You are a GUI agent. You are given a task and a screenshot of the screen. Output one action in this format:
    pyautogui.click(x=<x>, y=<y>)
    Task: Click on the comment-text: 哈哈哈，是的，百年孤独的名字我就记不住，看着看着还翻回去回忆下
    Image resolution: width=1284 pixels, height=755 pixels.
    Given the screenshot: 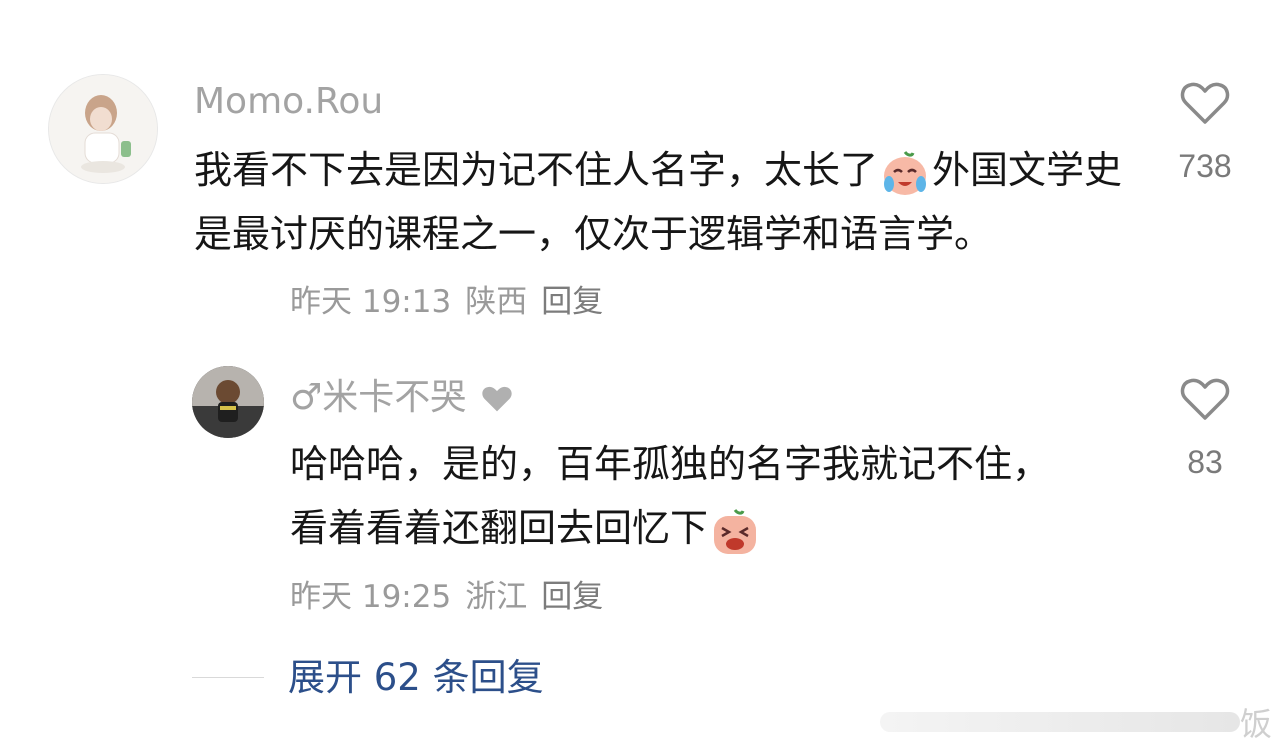 What is the action you would take?
    pyautogui.click(x=680, y=496)
    